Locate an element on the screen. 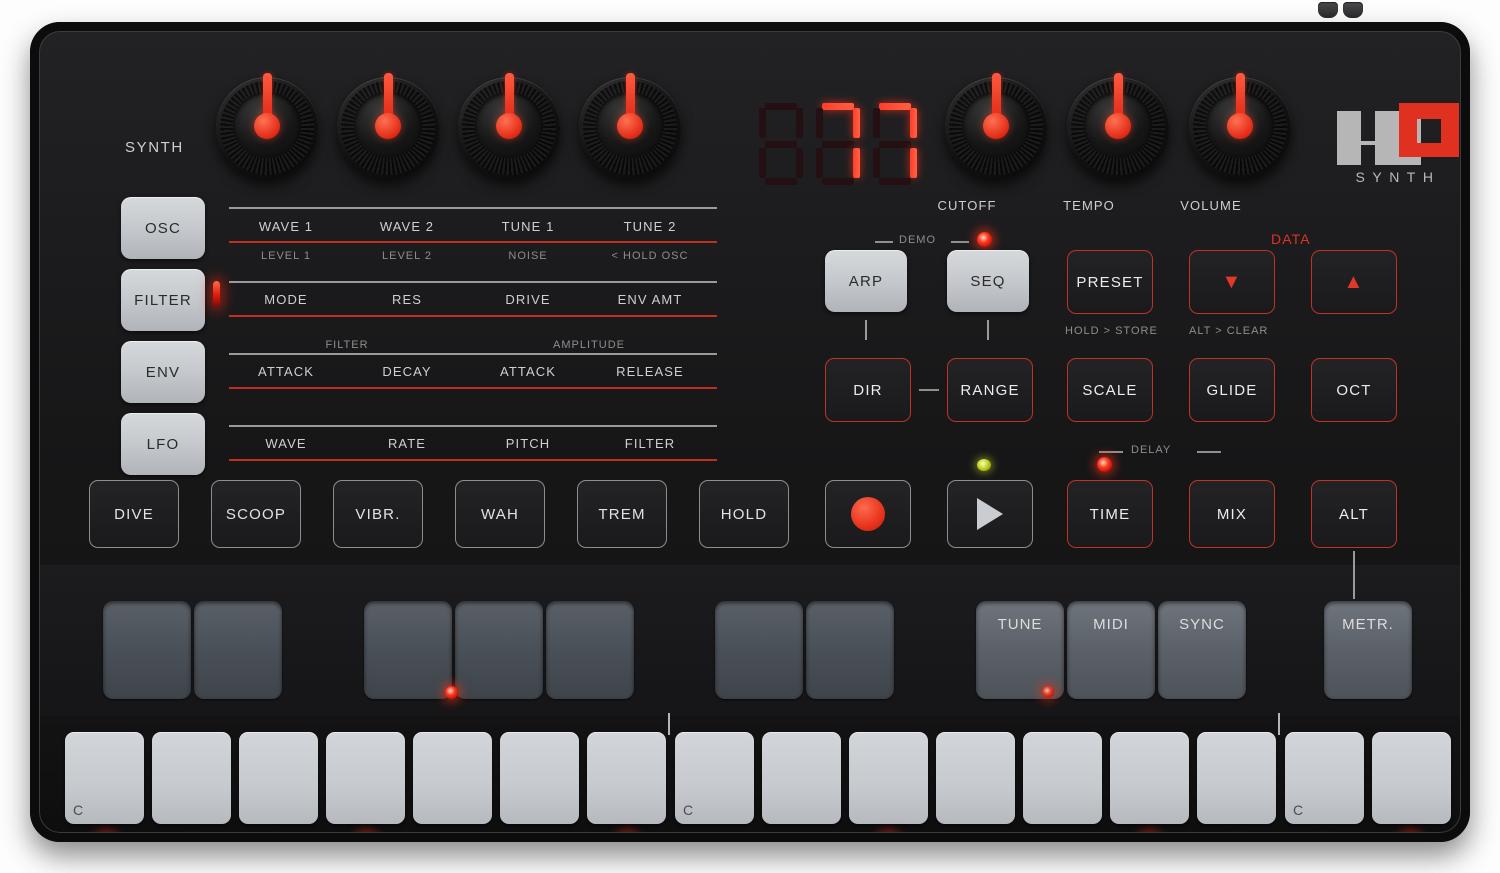  osc-row-top-rule is located at coordinates (473, 208).